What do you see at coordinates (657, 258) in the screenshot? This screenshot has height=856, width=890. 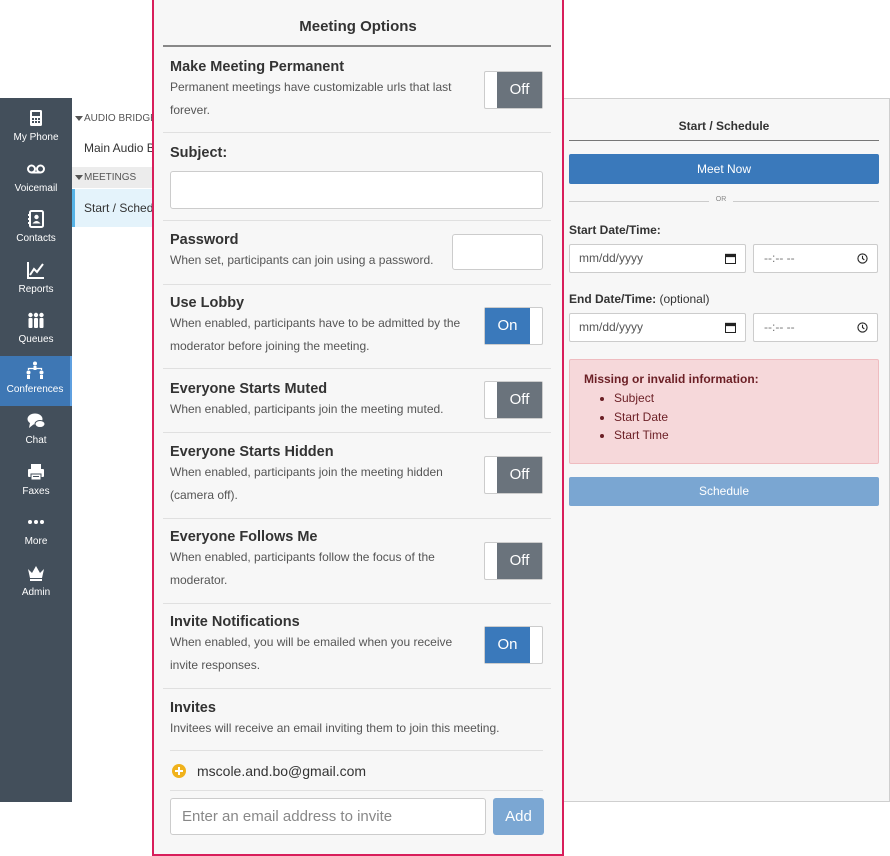 I see `start-date-input: mm/dd/yyyy` at bounding box center [657, 258].